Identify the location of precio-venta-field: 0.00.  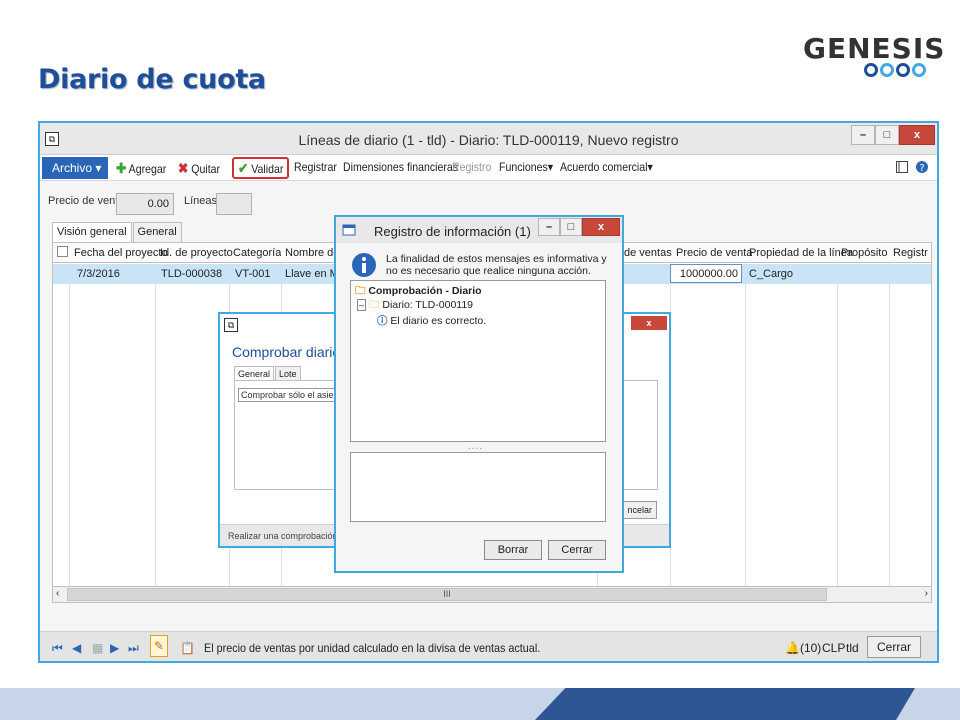
(145, 204).